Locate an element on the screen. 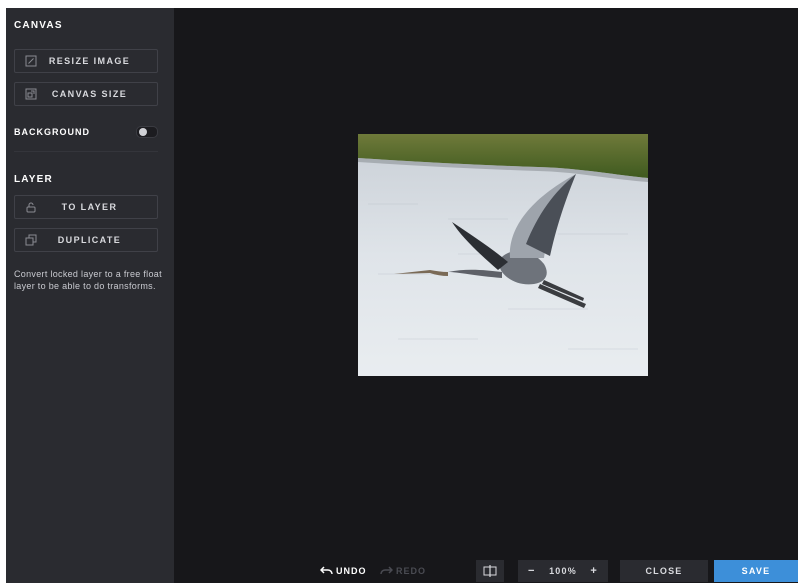 Image resolution: width=798 pixels, height=583 pixels. layer-section-title: LAYER is located at coordinates (33, 179).